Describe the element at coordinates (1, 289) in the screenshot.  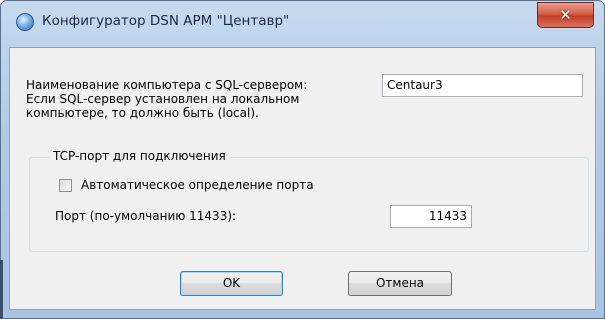
I see `background-window-edge` at that location.